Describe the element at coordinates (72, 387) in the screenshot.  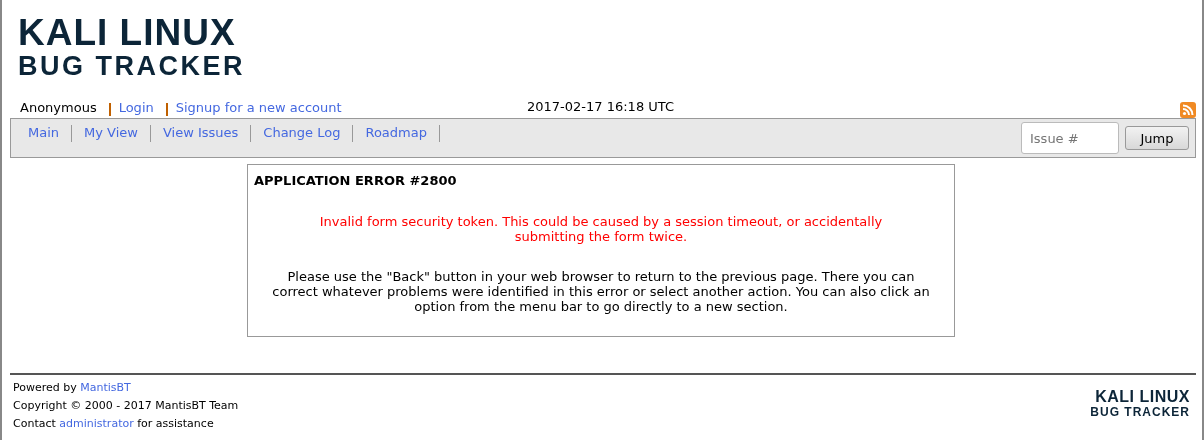
I see `powered-by-text: Powered by MantisBT` at that location.